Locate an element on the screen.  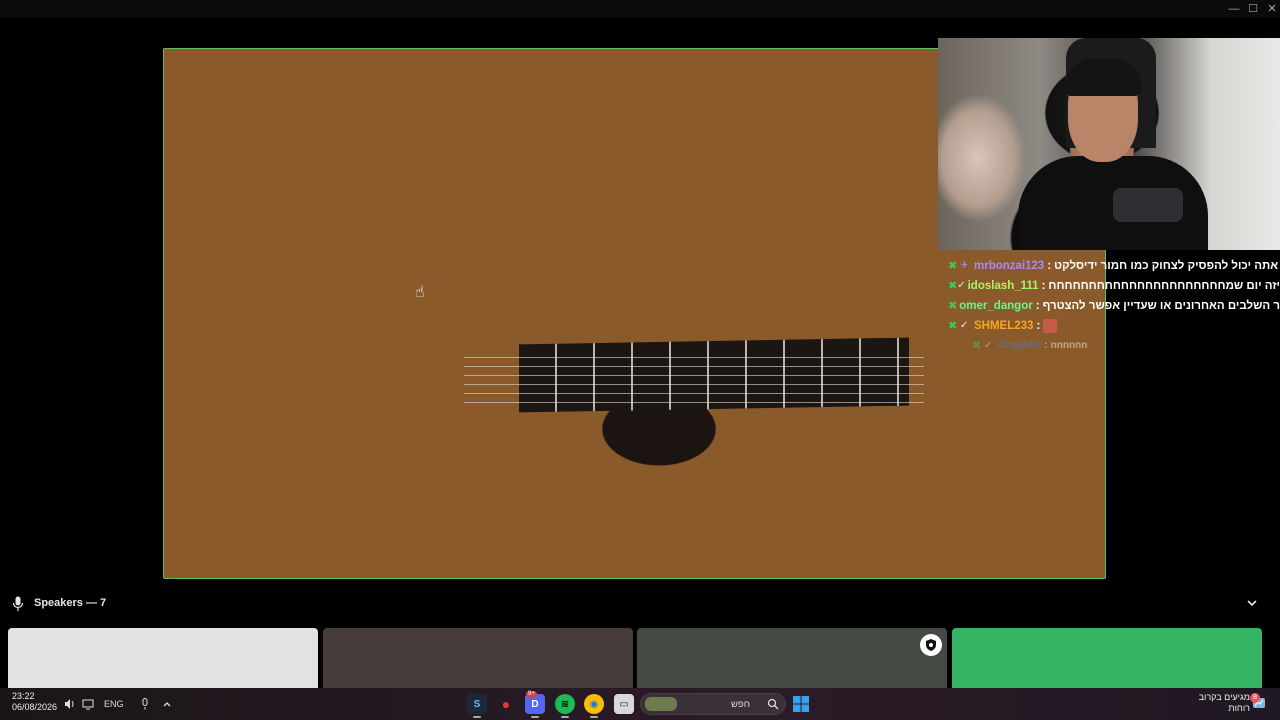
chat-message: ✖ ✓ Chgjjhhh : nnnnnn is located at coordinates (1126, 346).